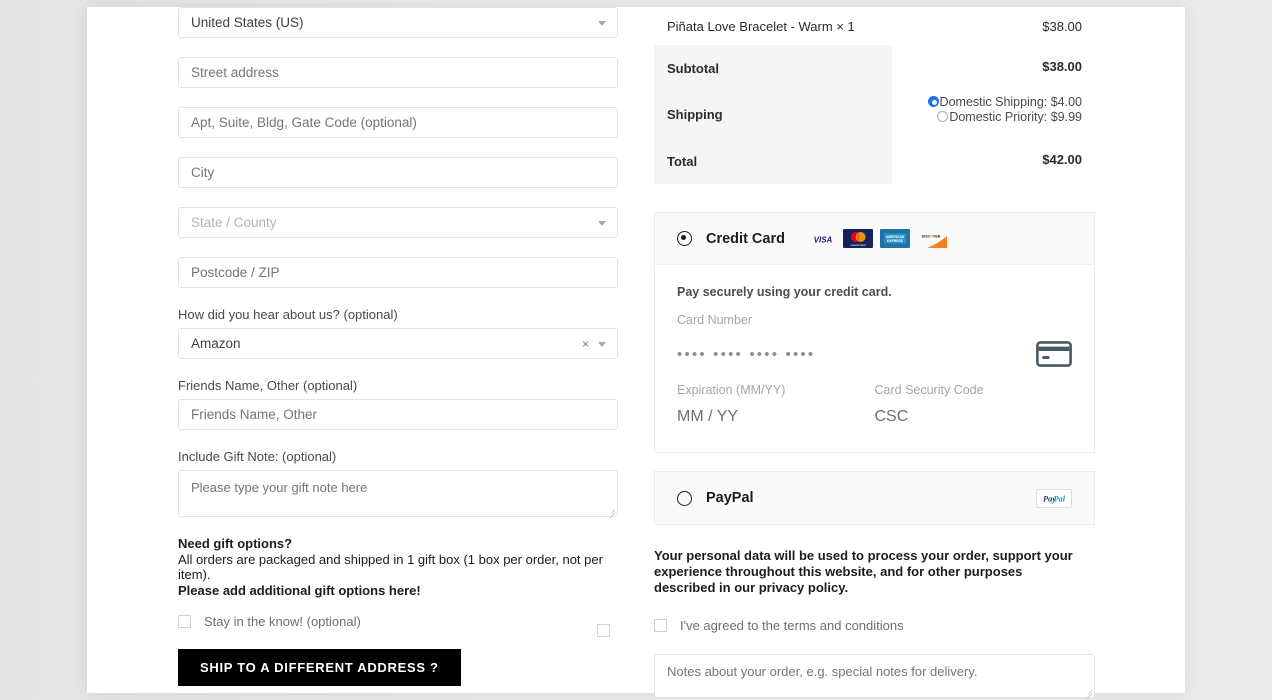  I want to click on shipping-option-priority-radio, so click(943, 116).